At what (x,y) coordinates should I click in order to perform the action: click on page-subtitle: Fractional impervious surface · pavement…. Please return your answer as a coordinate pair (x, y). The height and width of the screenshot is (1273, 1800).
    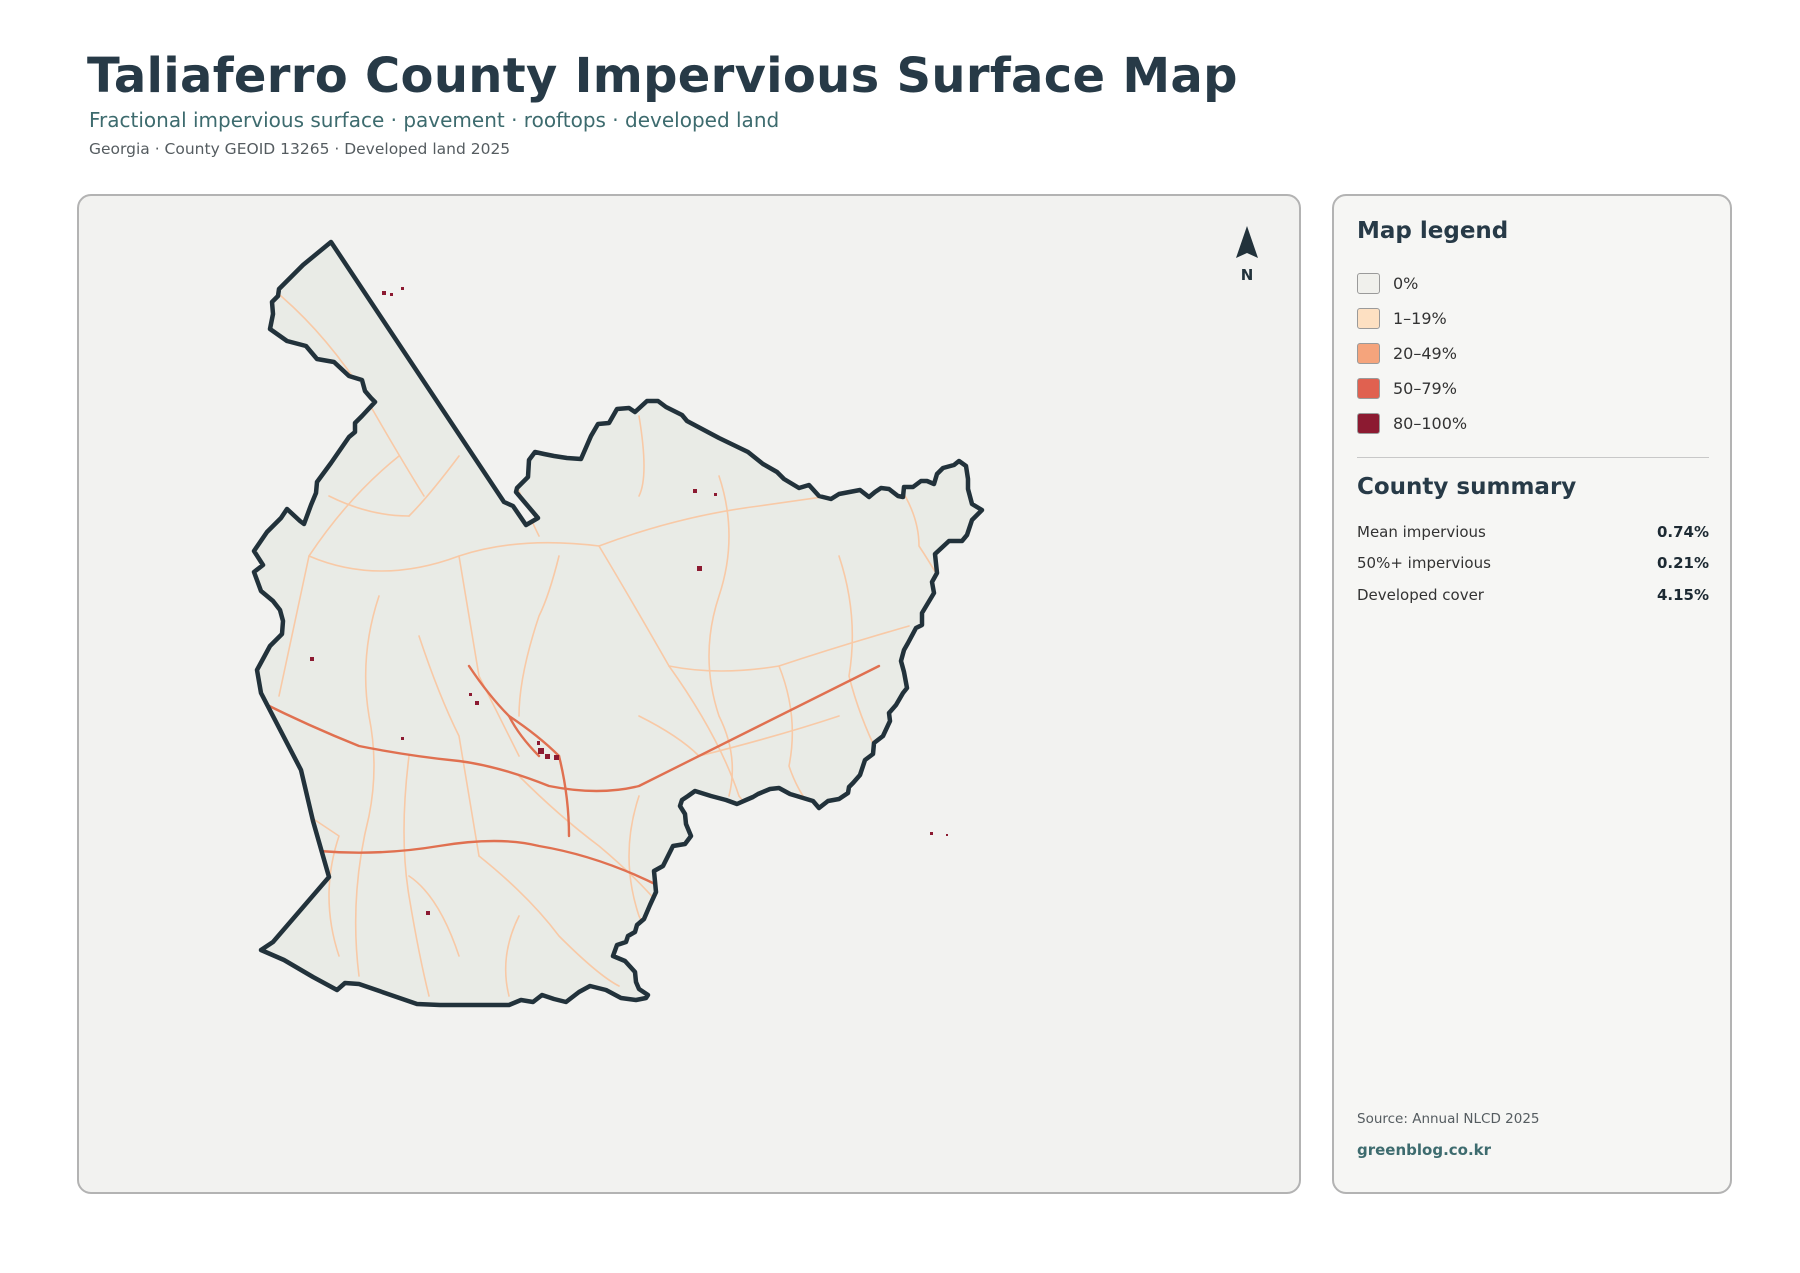
    Looking at the image, I should click on (434, 120).